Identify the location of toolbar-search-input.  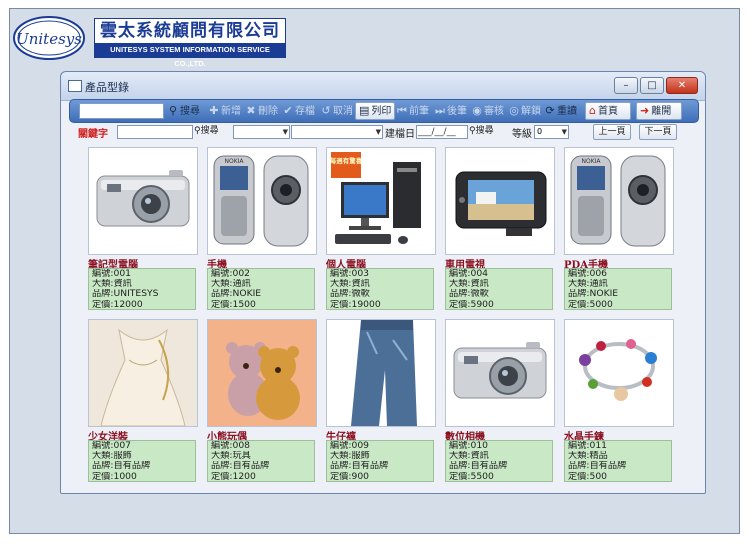
(121, 111).